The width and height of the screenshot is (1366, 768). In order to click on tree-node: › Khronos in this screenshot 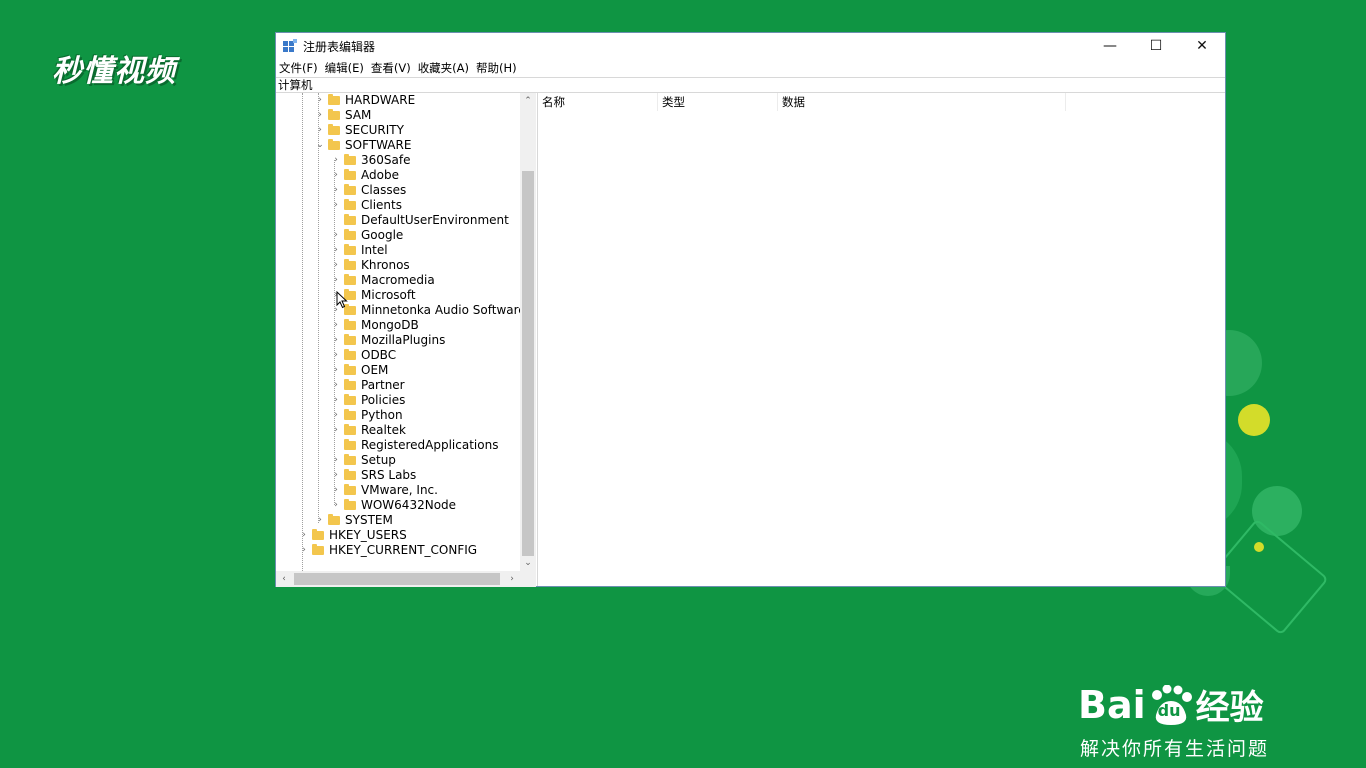, I will do `click(398, 265)`.